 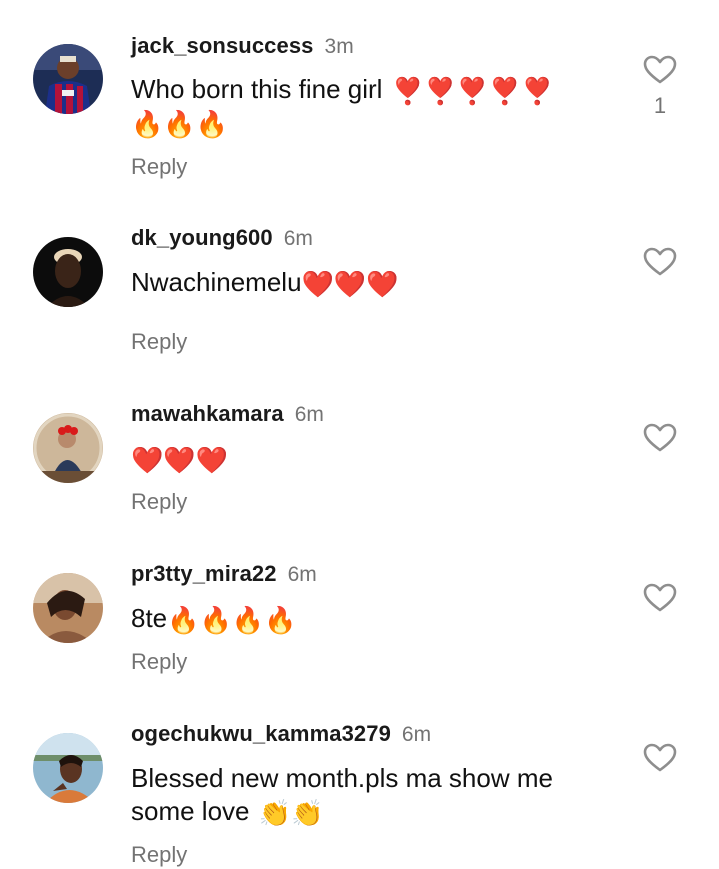 I want to click on comment-header: dk_young600 6m, so click(x=222, y=239).